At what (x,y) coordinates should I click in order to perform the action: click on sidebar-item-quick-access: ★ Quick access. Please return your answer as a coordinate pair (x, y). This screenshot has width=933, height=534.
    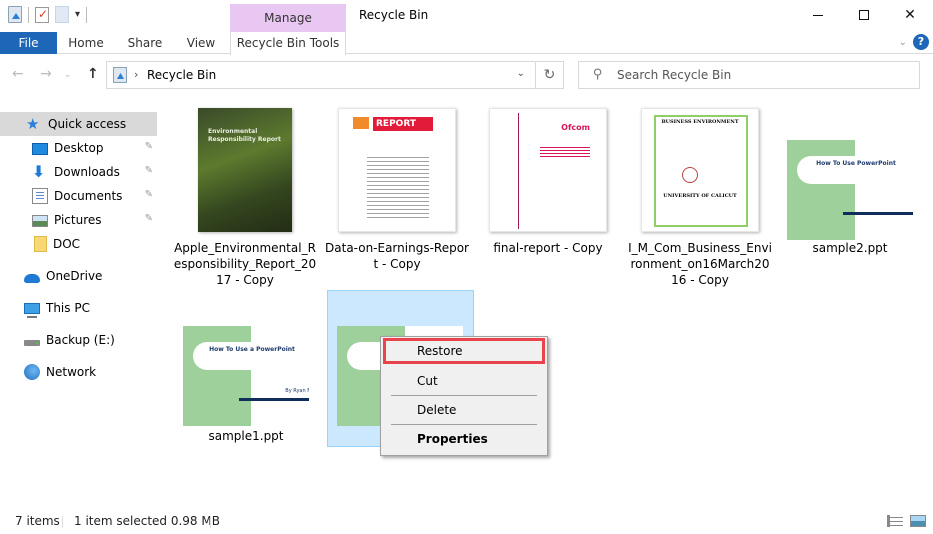
    Looking at the image, I should click on (78, 124).